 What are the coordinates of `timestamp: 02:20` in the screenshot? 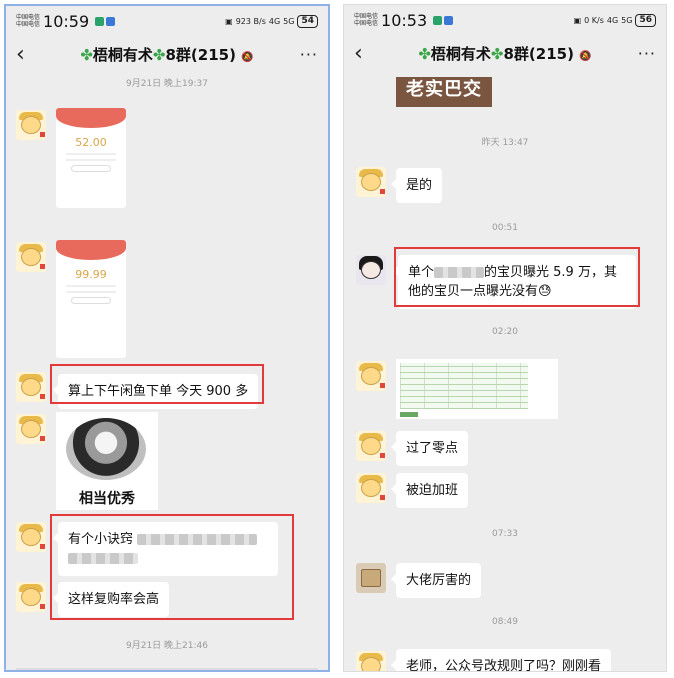 It's located at (505, 332).